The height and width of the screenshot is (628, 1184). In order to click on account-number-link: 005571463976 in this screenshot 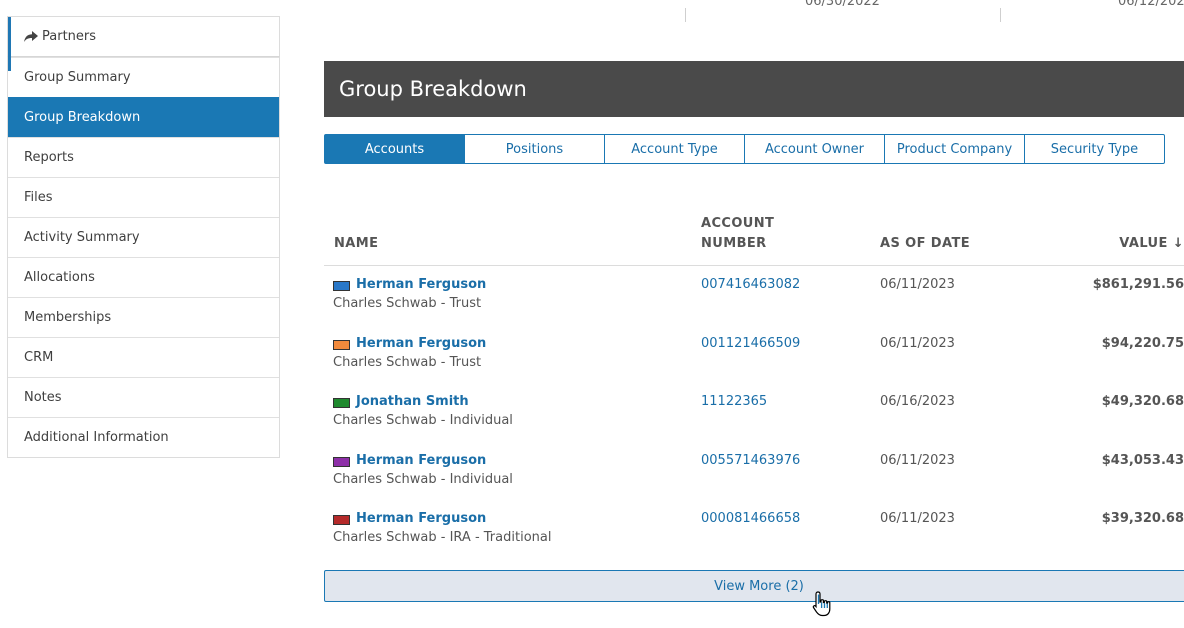, I will do `click(750, 460)`.